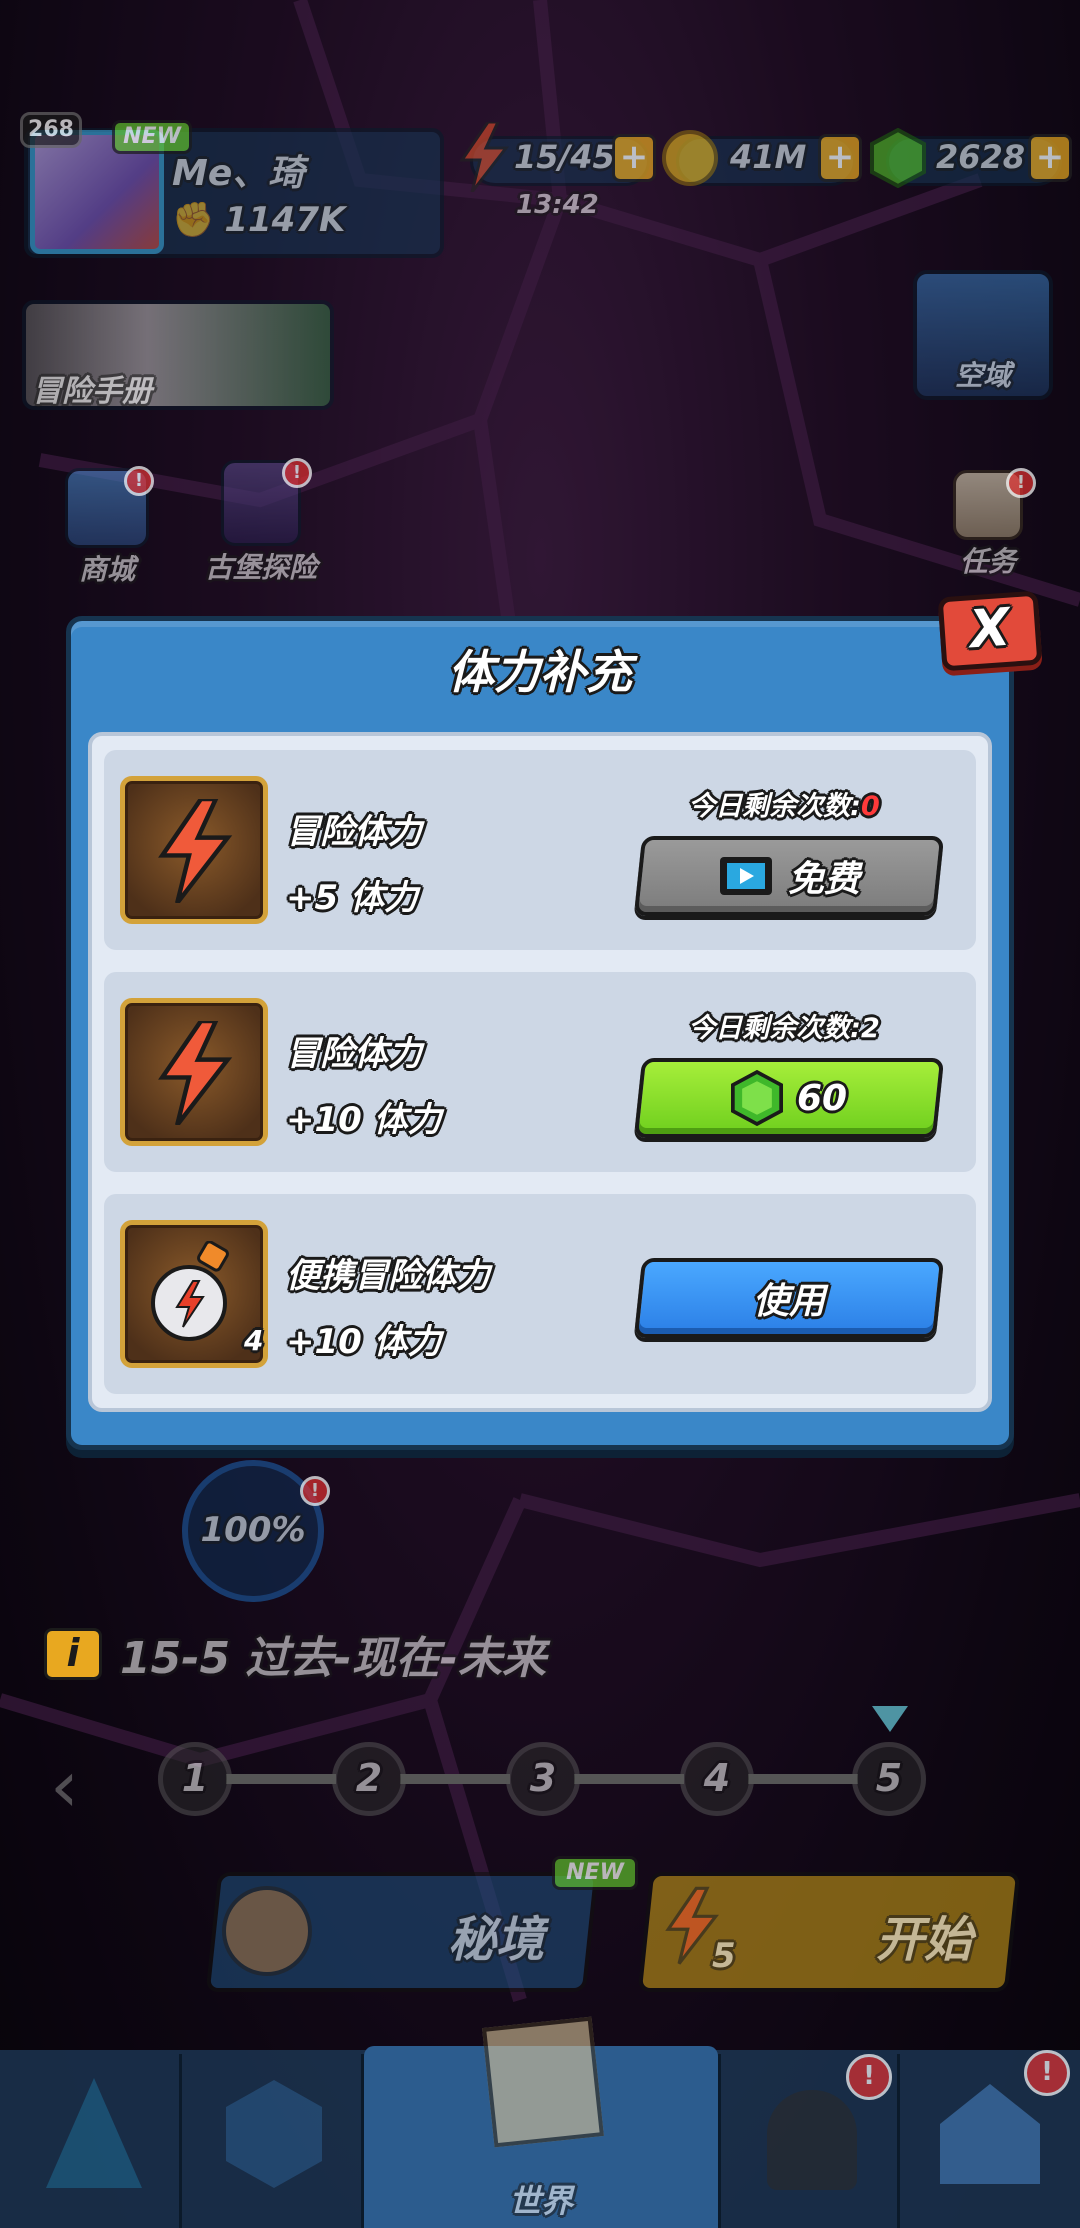 This screenshot has height=2228, width=1080. Describe the element at coordinates (1047, 2073) in the screenshot. I see `base-alert-badge: !` at that location.